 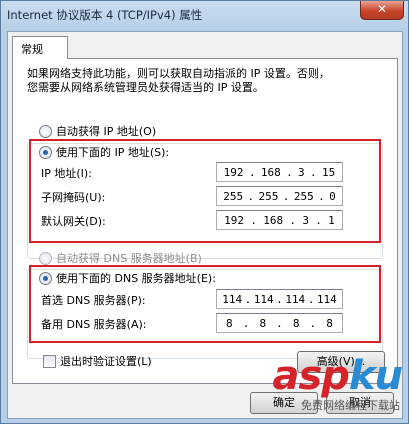 What do you see at coordinates (263, 299) in the screenshot?
I see `preferred-dns-octet-2: 114` at bounding box center [263, 299].